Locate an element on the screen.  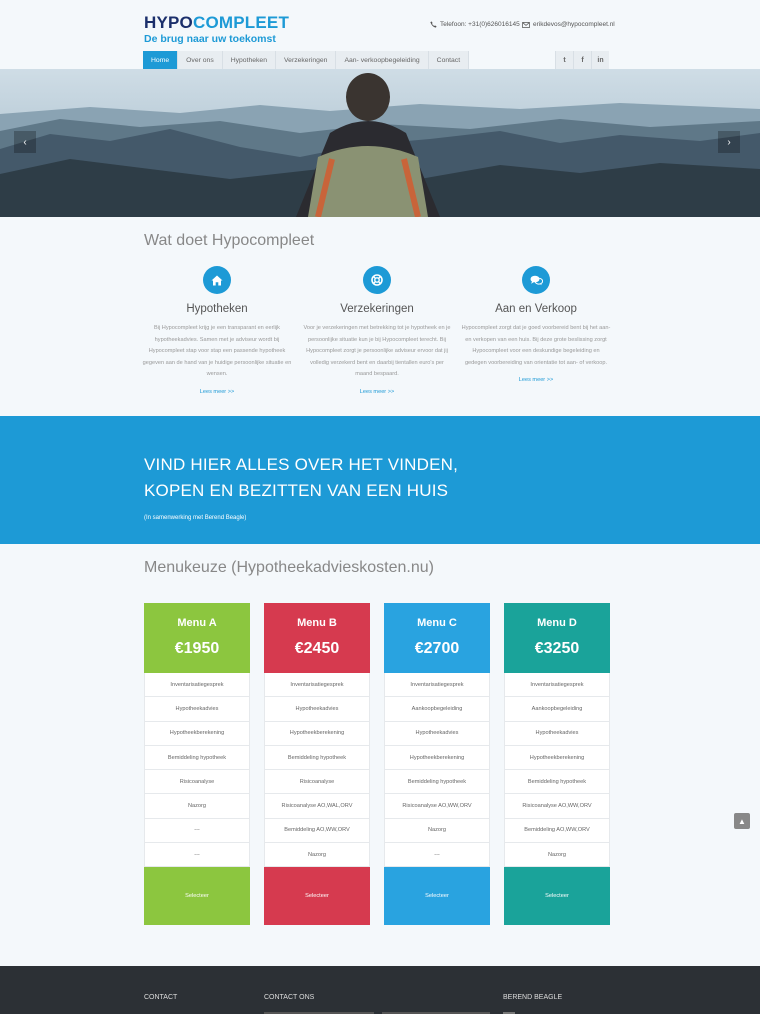
linkedin-icon: in is located at coordinates (600, 60).